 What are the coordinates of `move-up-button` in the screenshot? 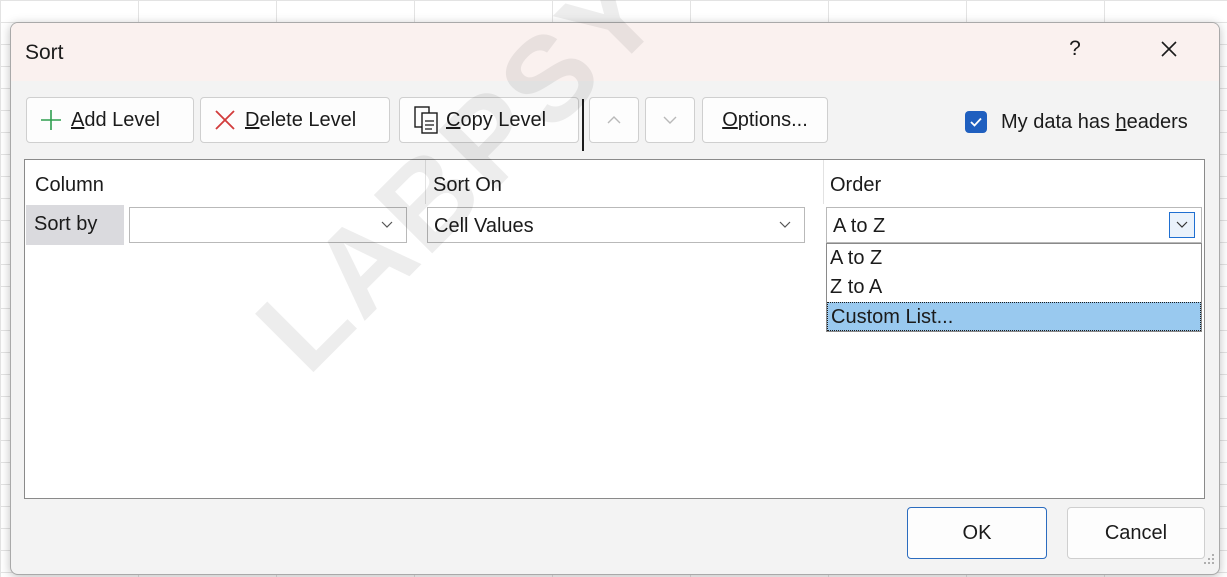 It's located at (614, 120).